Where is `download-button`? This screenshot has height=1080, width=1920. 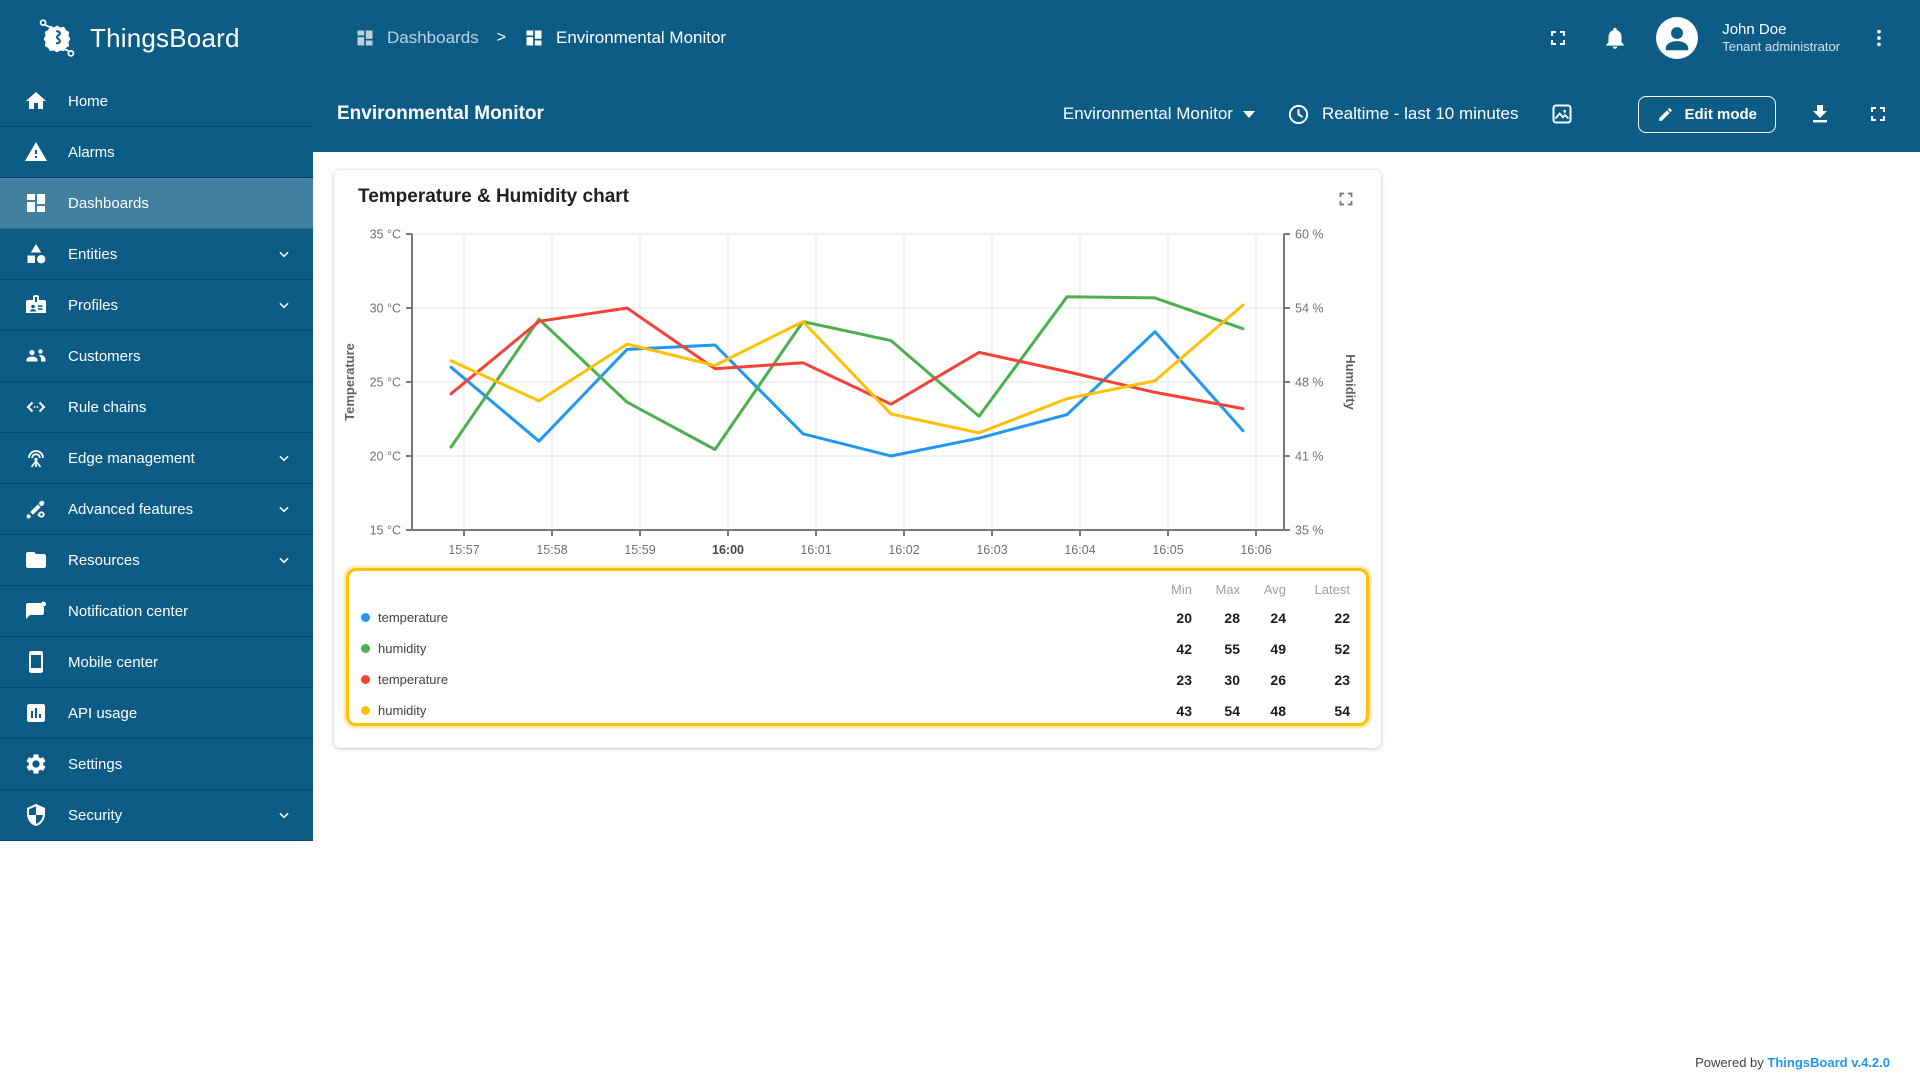
download-button is located at coordinates (1820, 114).